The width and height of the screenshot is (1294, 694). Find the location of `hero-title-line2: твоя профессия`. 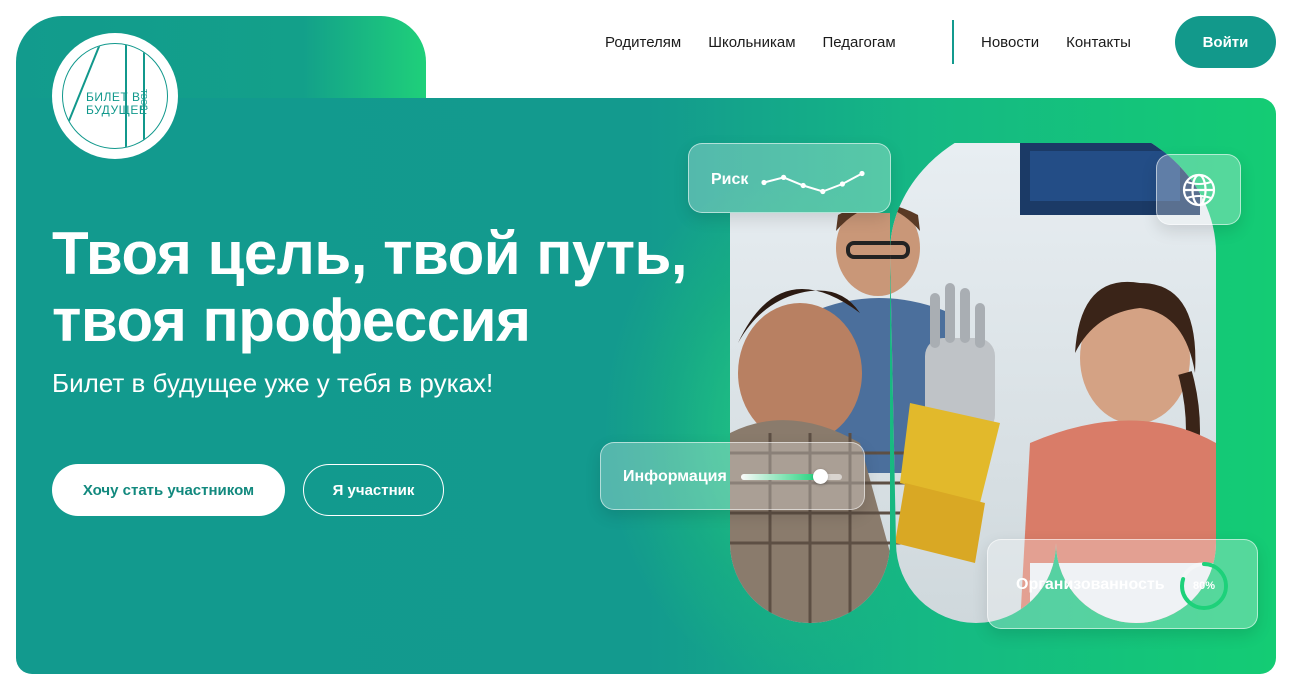

hero-title-line2: твоя профессия is located at coordinates (291, 320).